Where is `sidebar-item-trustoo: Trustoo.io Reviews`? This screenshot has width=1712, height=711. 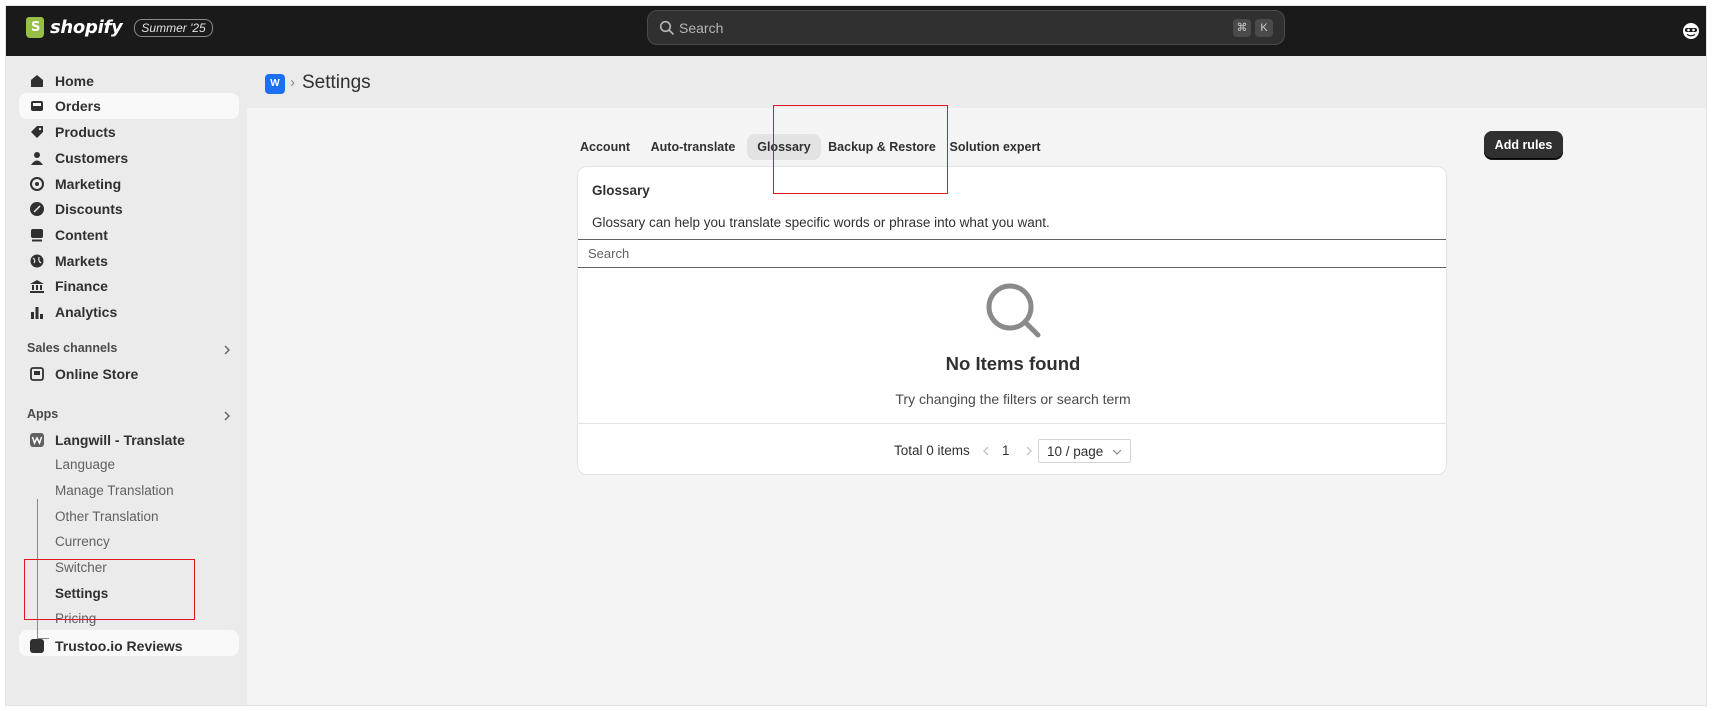
sidebar-item-trustoo: Trustoo.io Reviews is located at coordinates (129, 646).